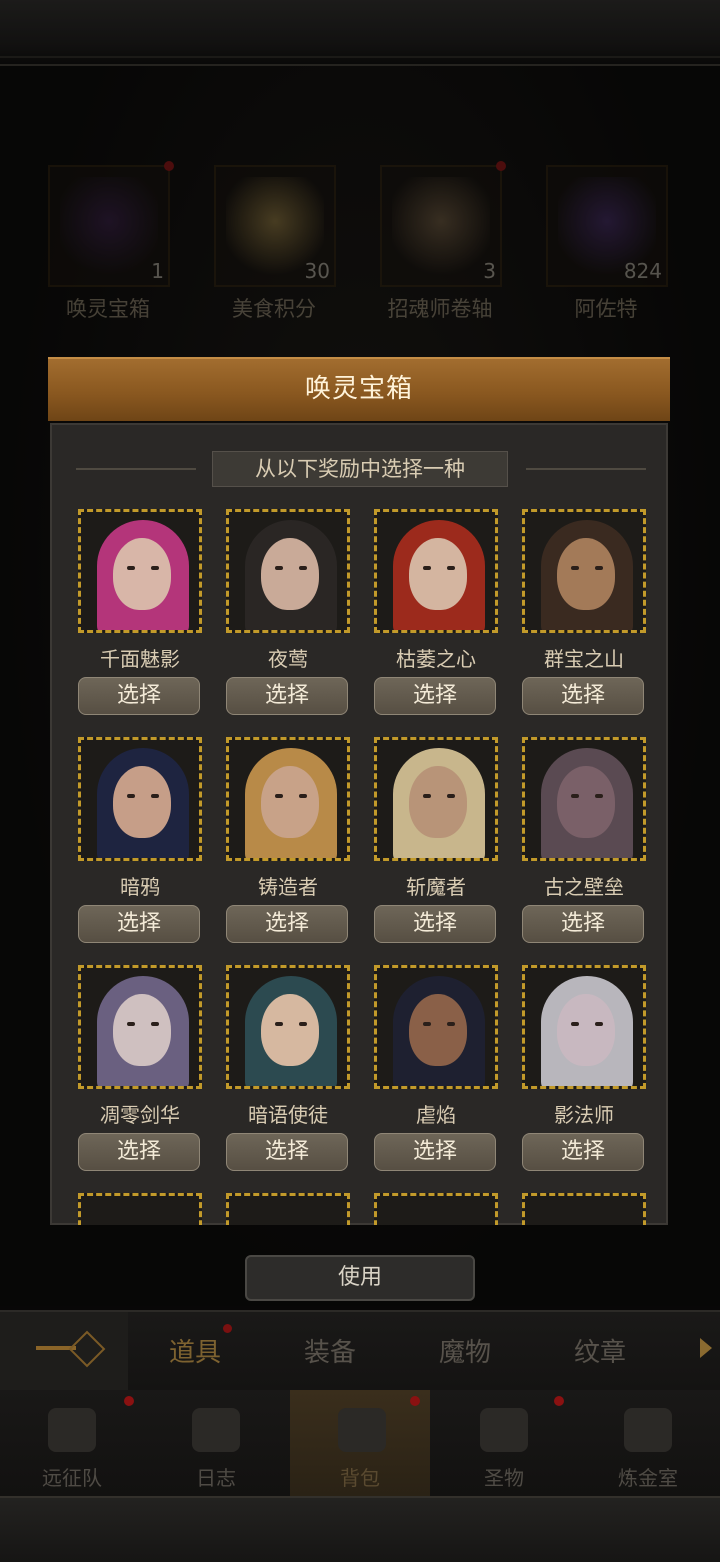 The height and width of the screenshot is (1562, 720). What do you see at coordinates (194, 1353) in the screenshot?
I see `tab-label: 道具` at bounding box center [194, 1353].